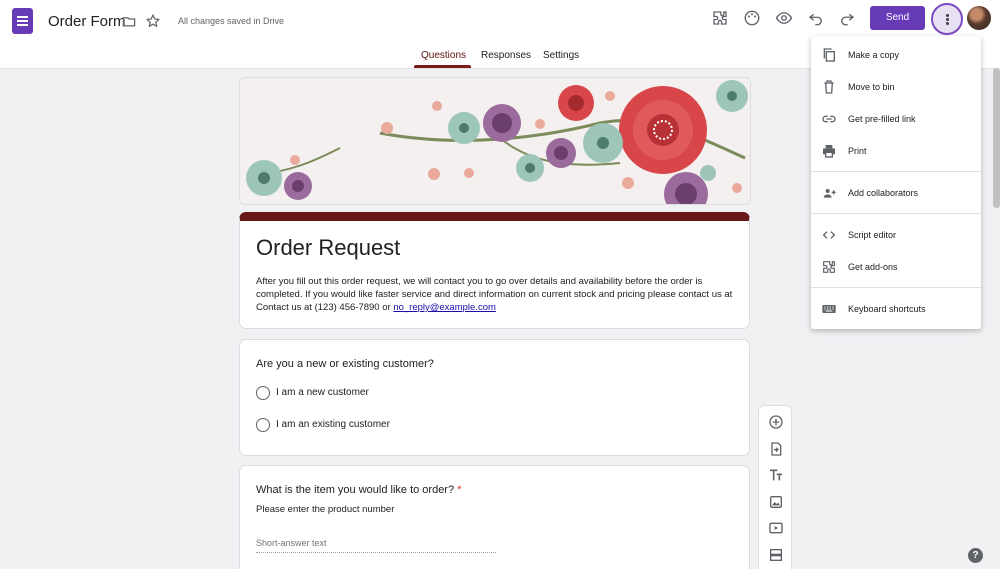 This screenshot has height=569, width=1000. What do you see at coordinates (829, 267) in the screenshot?
I see `puzzle-icon` at bounding box center [829, 267].